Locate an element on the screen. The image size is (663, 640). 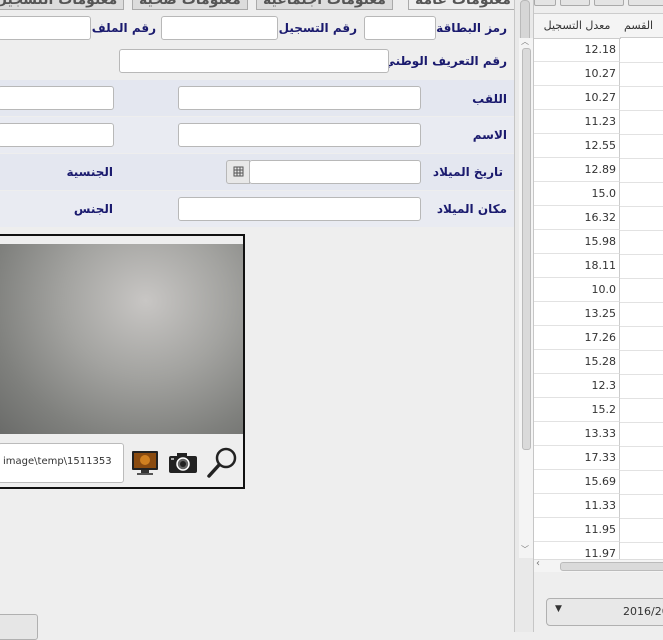
birth-date-label: تاريخ الميلاد is located at coordinates (467, 172).